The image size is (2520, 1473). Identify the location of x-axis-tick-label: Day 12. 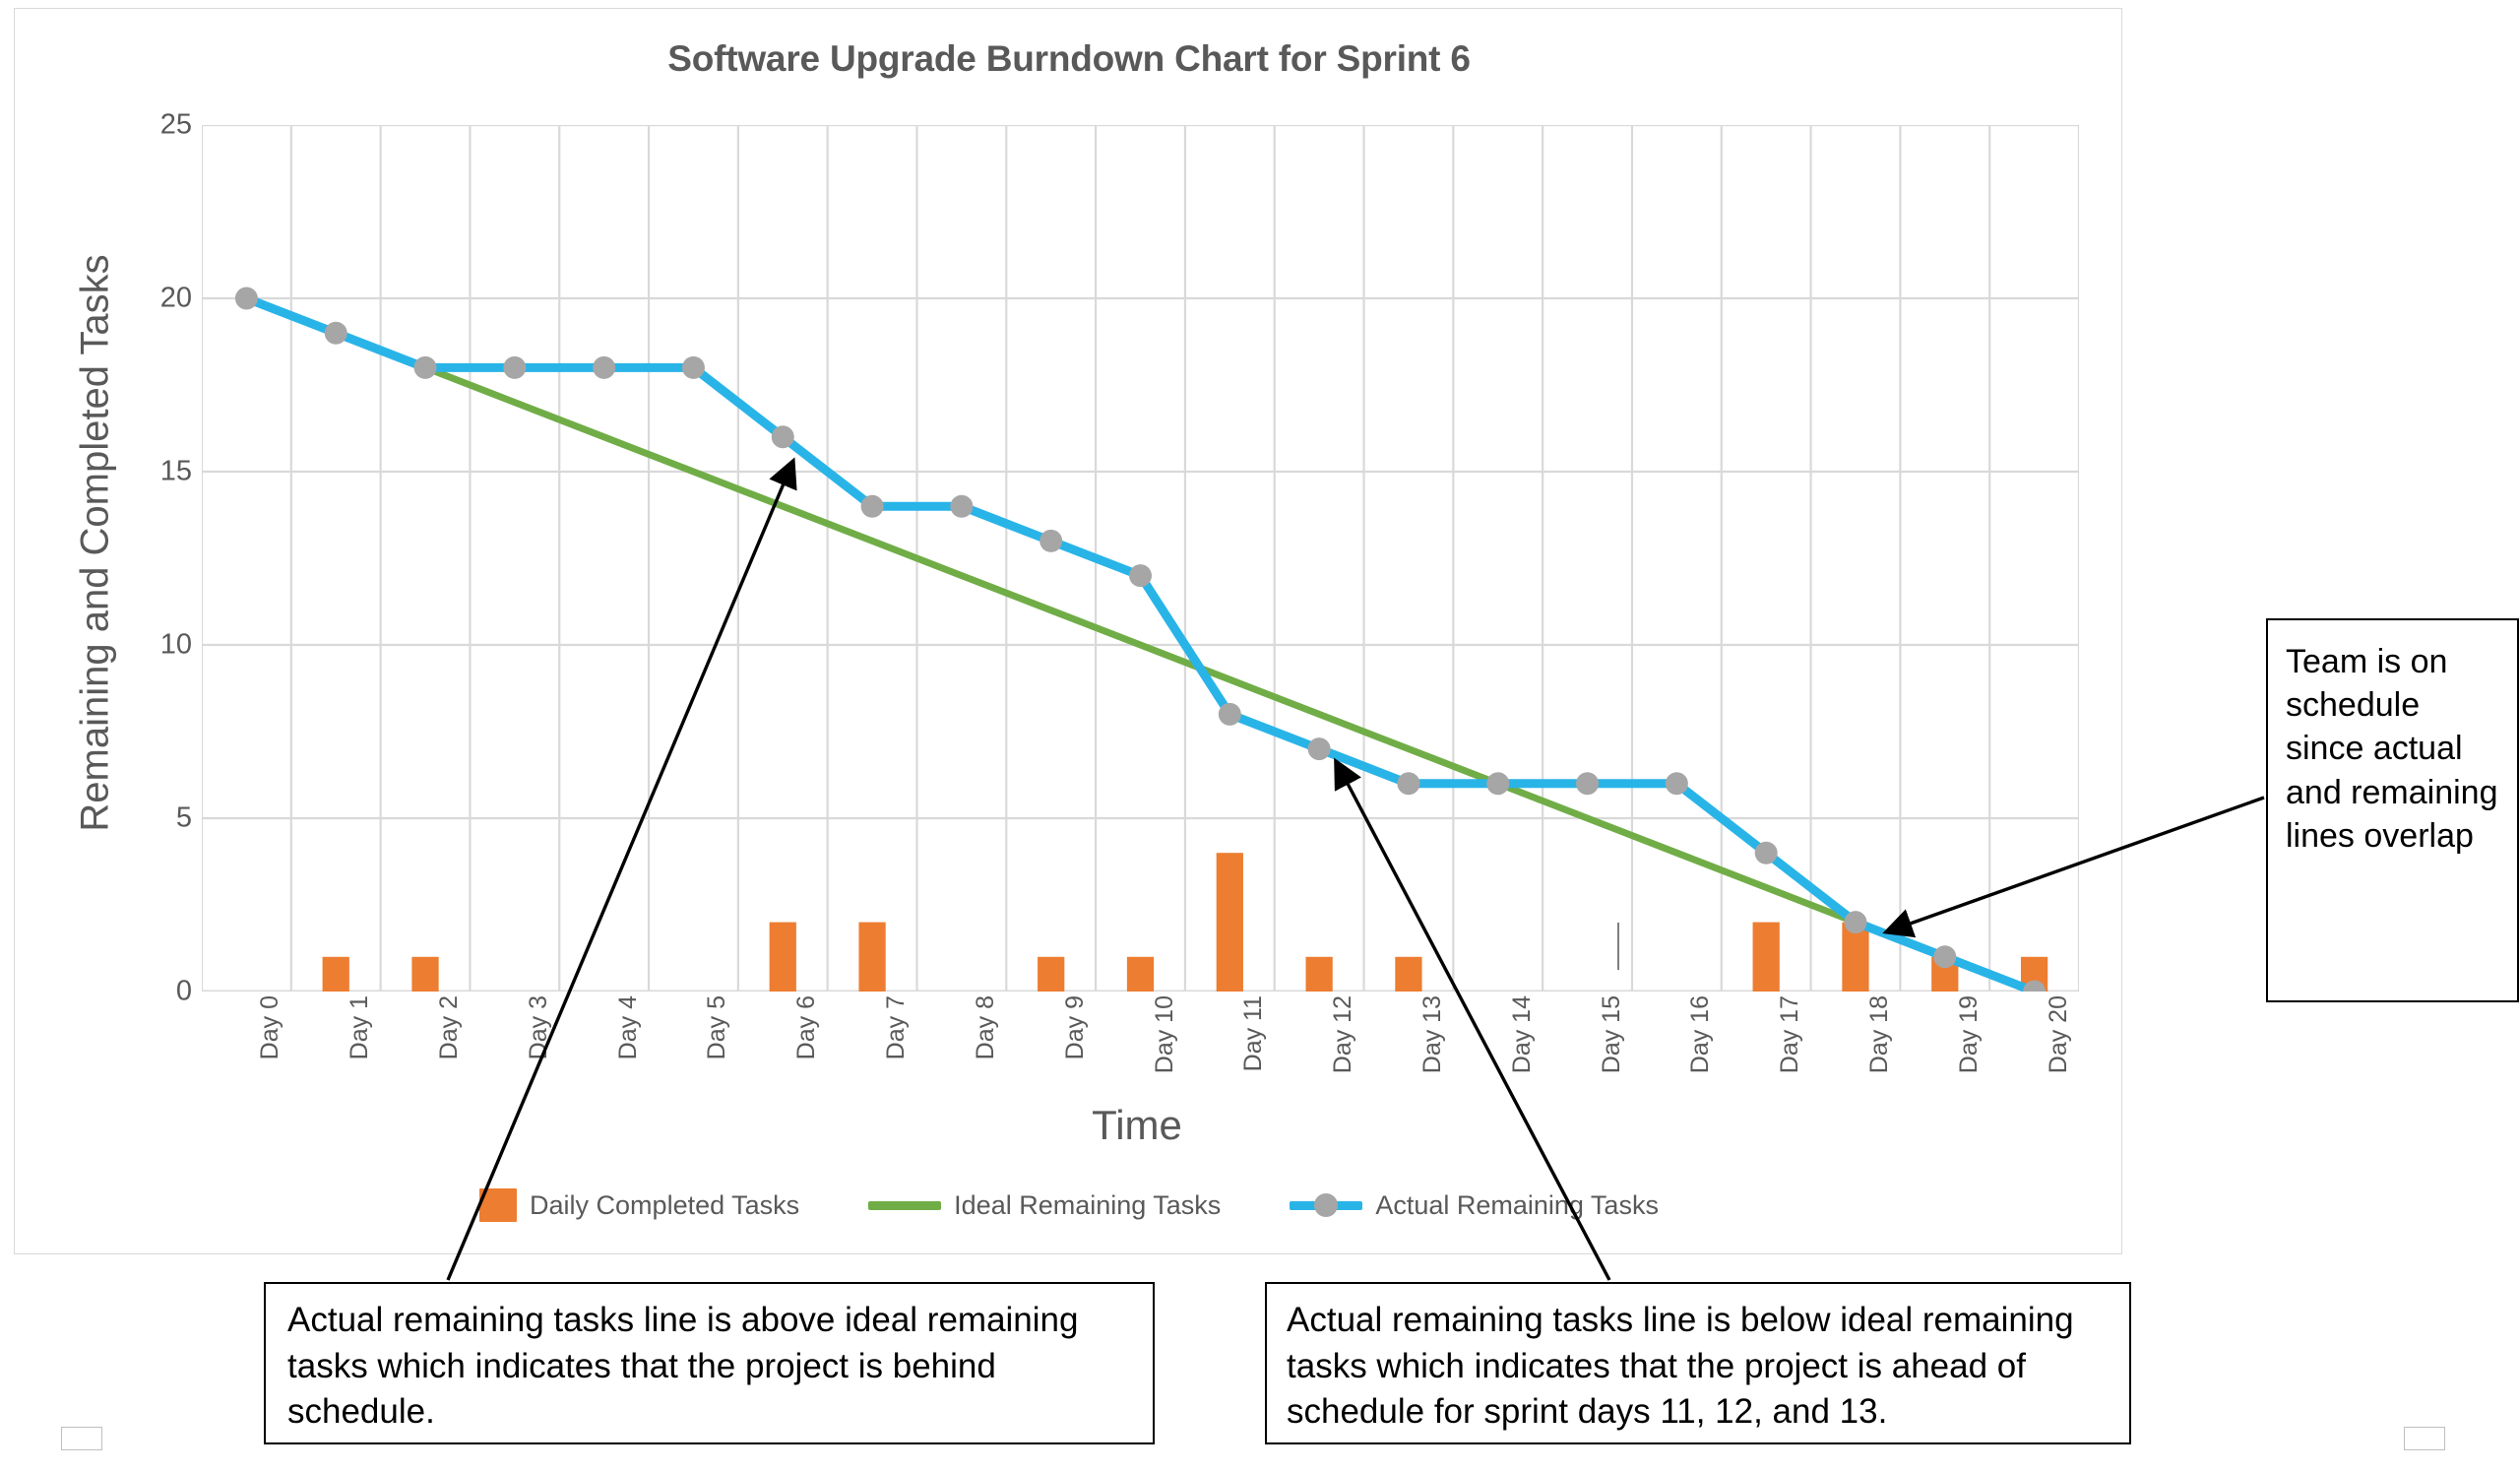
(1343, 1034).